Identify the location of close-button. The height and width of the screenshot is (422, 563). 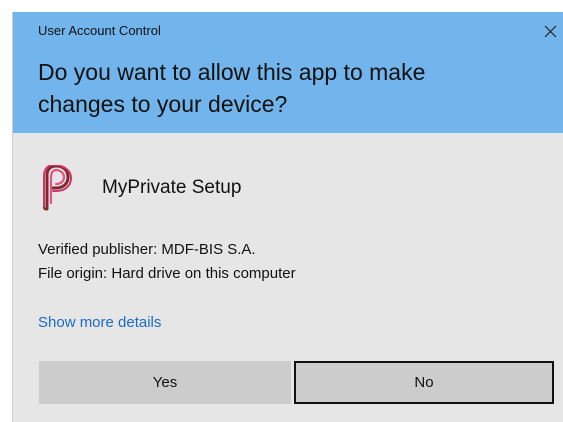
(549, 31).